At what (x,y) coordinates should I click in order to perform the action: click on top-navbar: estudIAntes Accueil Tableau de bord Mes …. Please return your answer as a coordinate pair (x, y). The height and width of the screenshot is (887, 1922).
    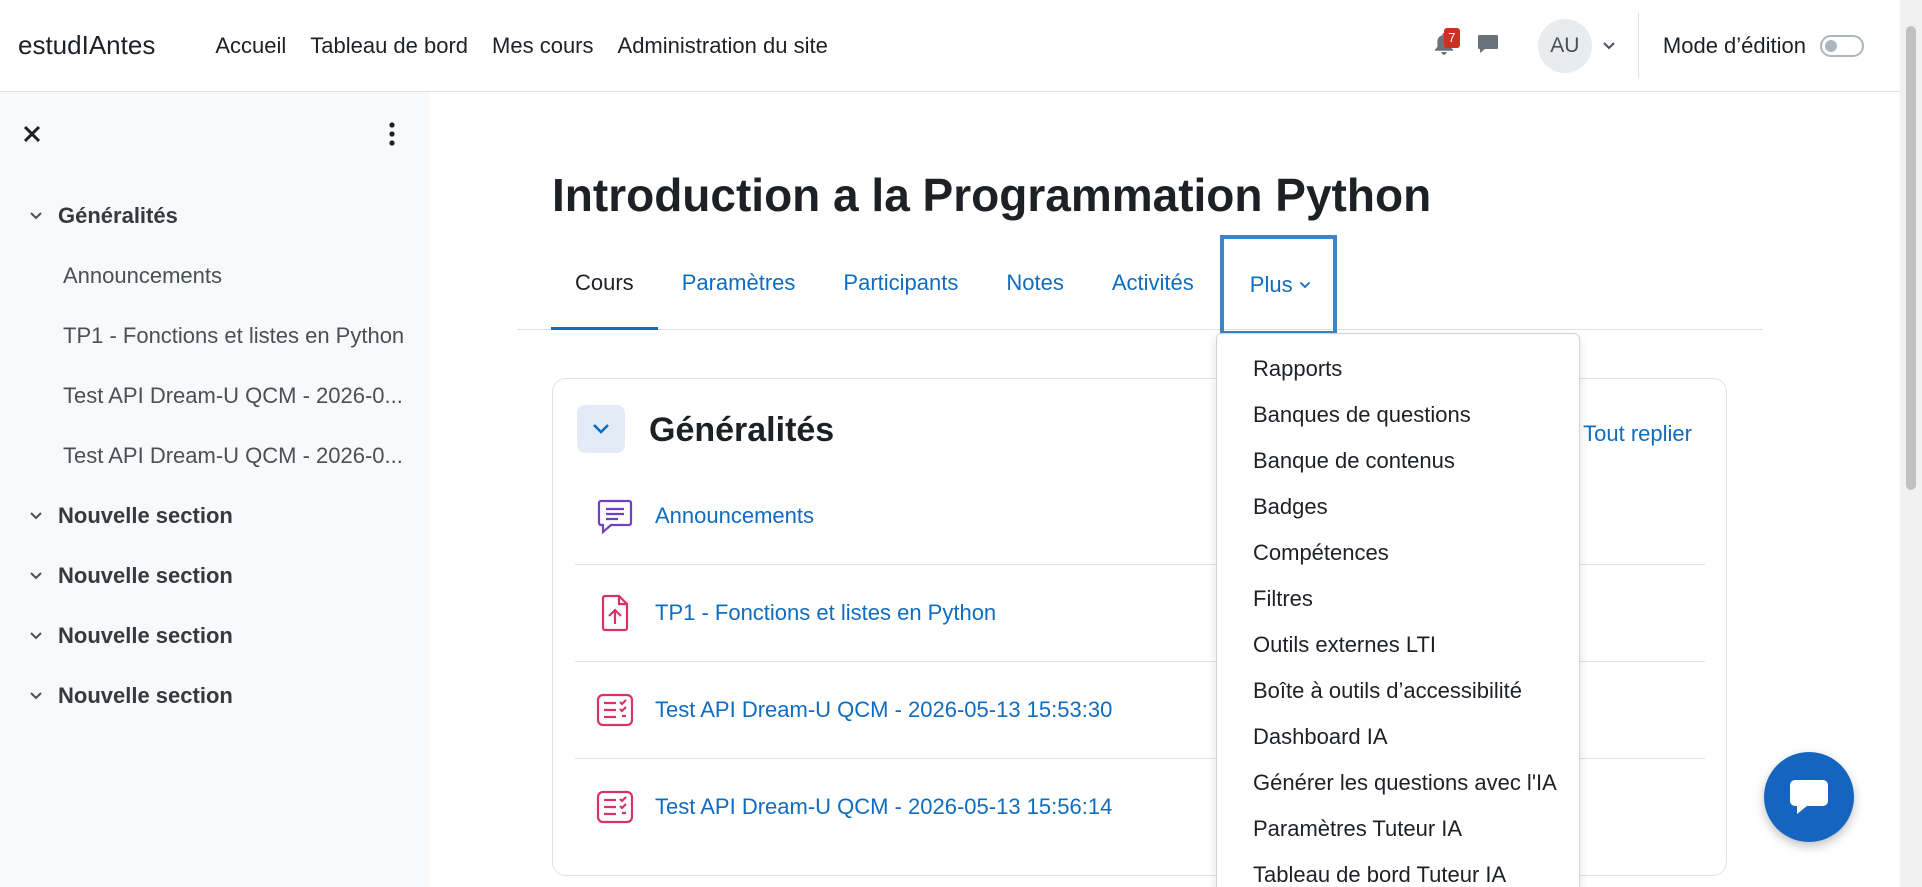
    Looking at the image, I should click on (950, 46).